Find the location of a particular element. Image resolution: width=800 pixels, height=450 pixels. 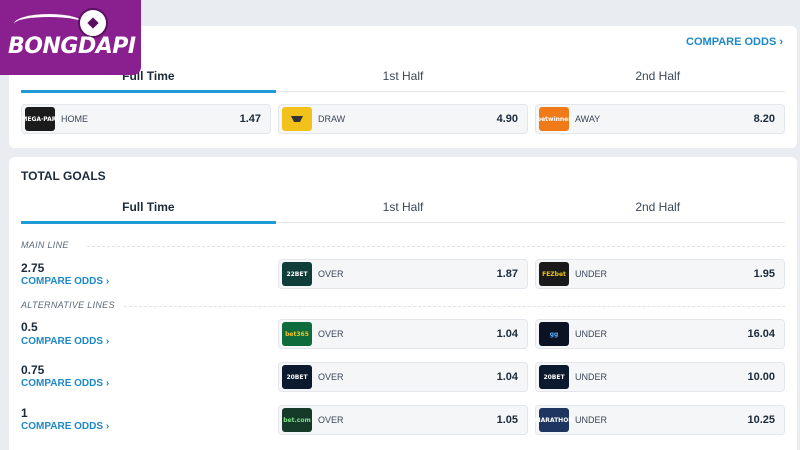

tab-full-time: Full Time is located at coordinates (148, 210).